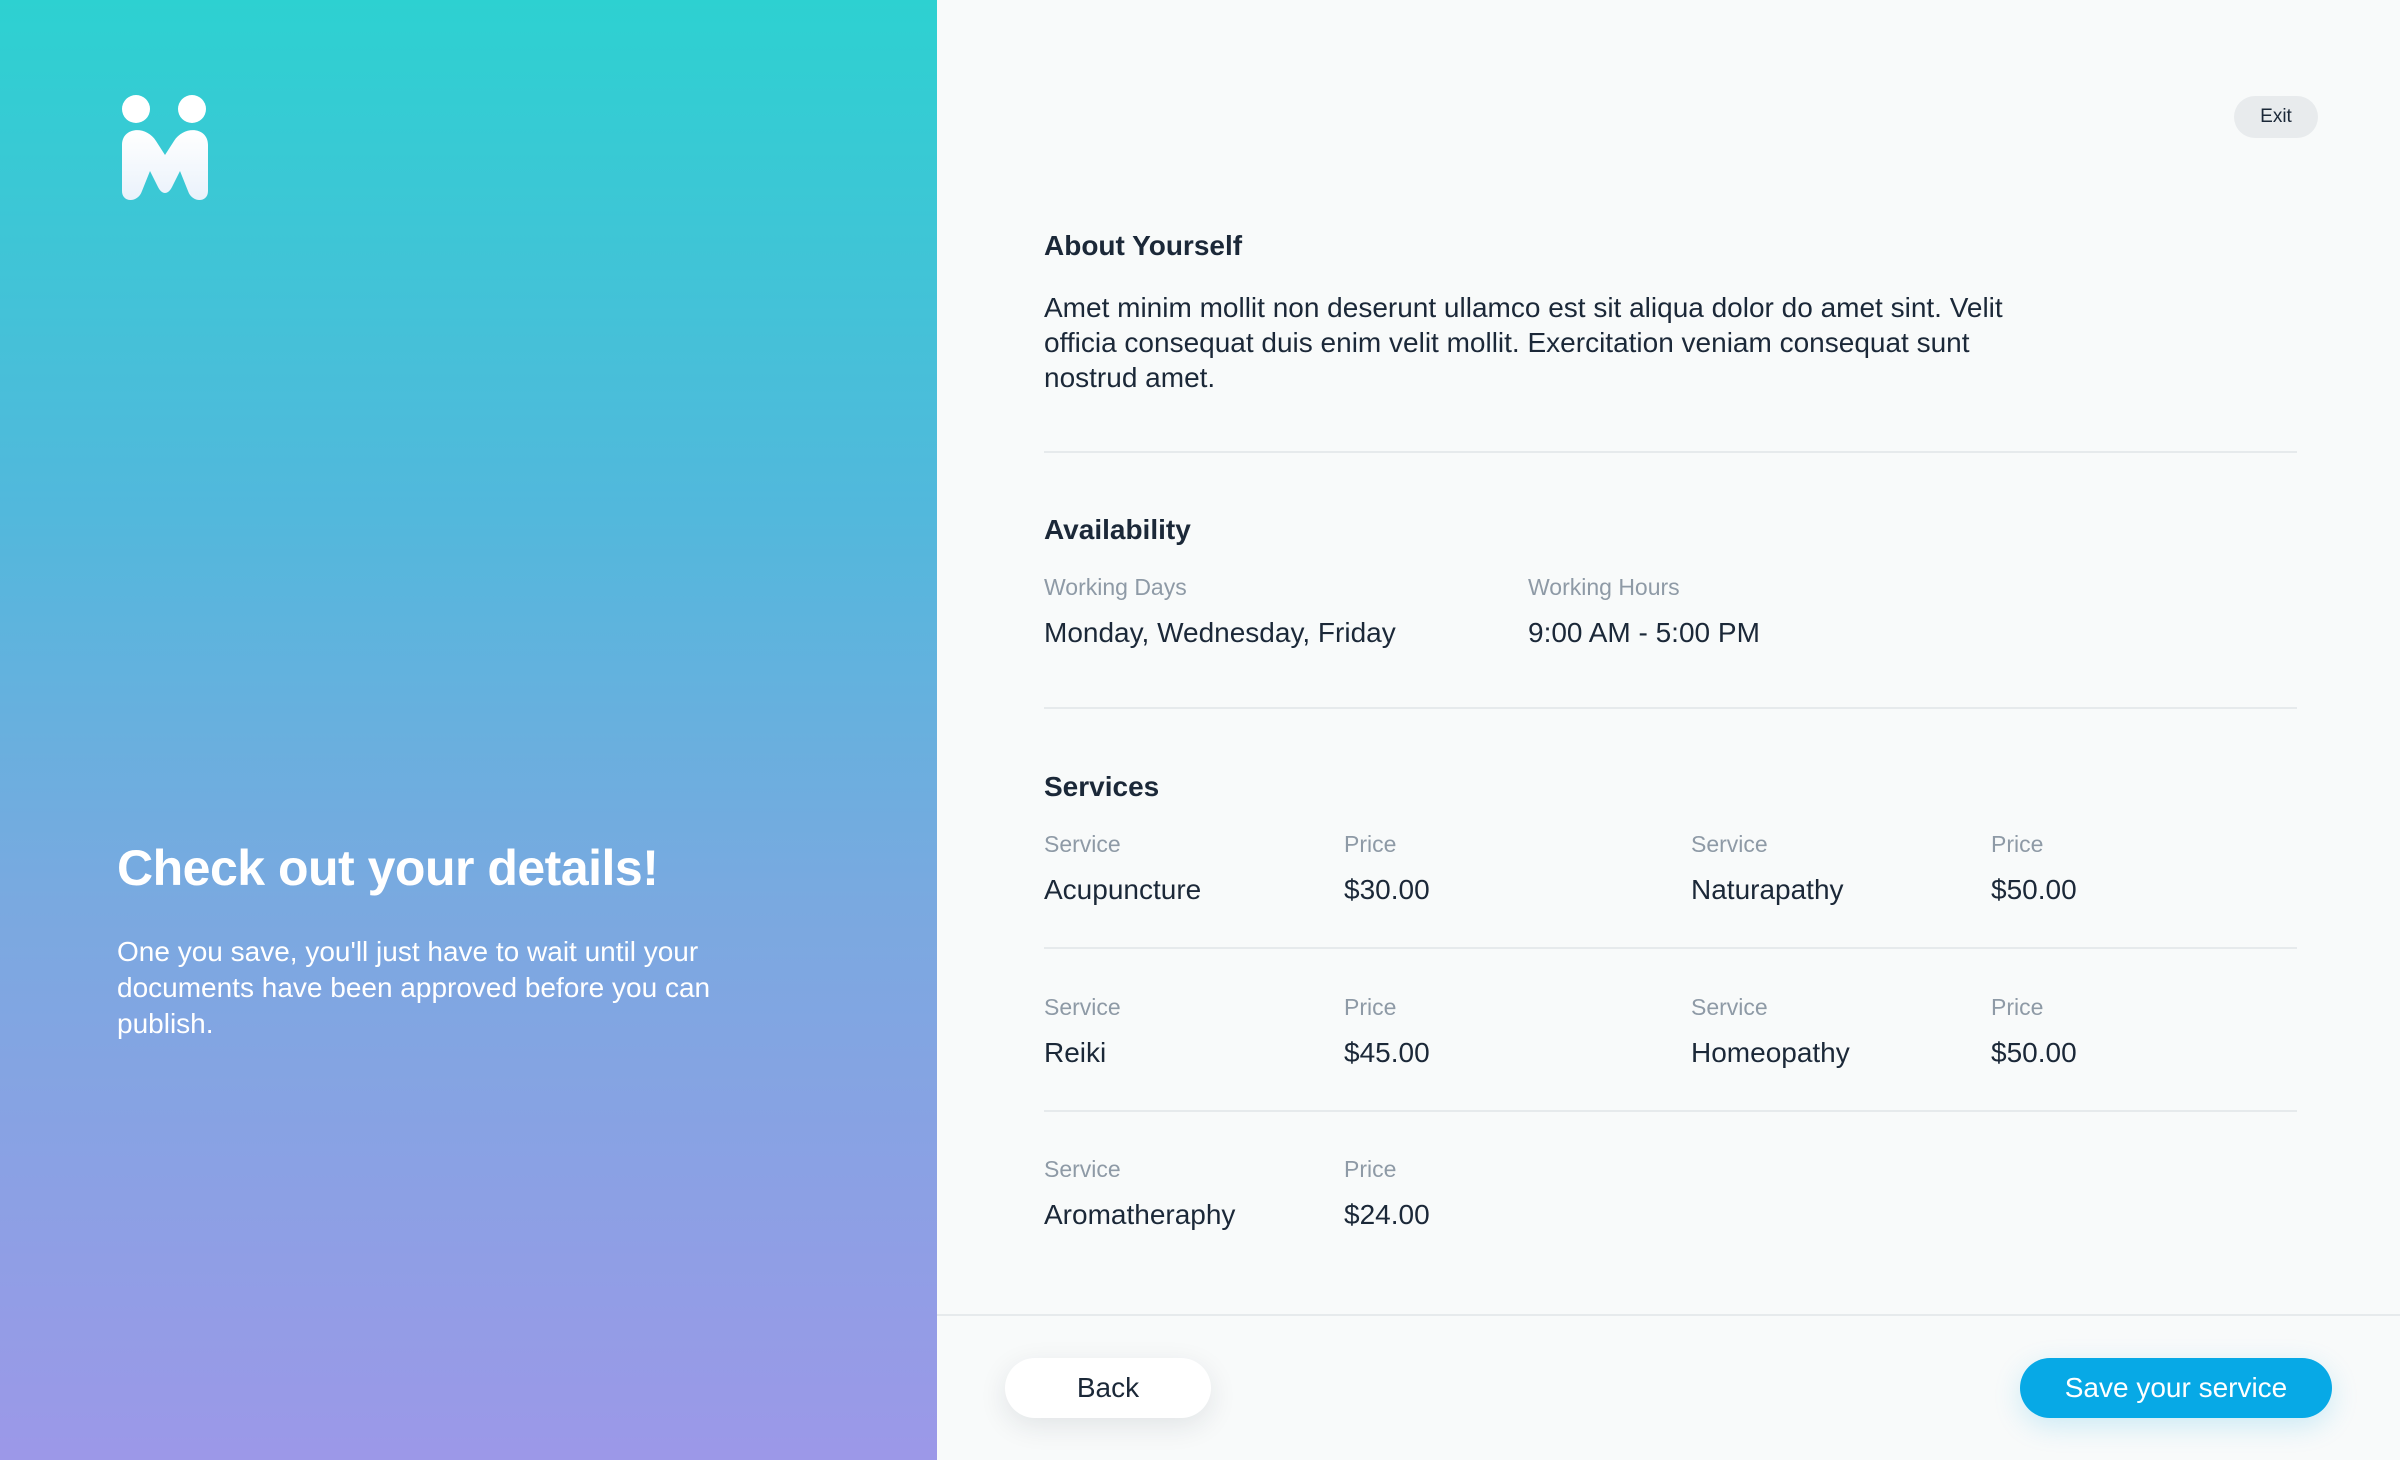 This screenshot has width=2400, height=1460. What do you see at coordinates (1644, 632) in the screenshot?
I see `working-hours-value: 9:00 AM - 5:00 PM` at bounding box center [1644, 632].